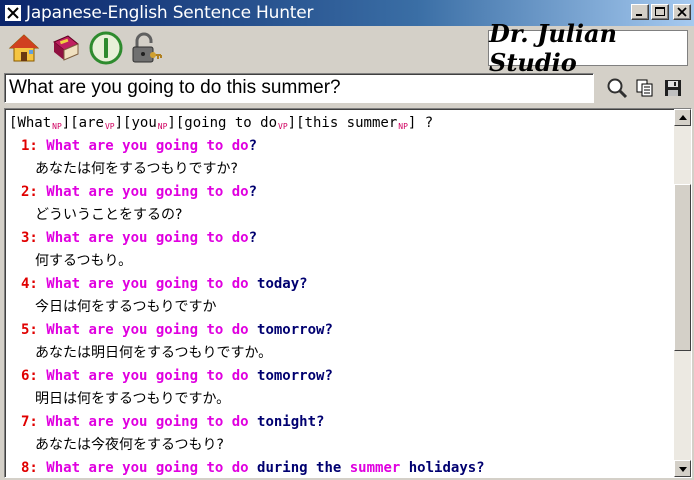 The image size is (694, 480). Describe the element at coordinates (339, 238) in the screenshot. I see `english-sentence: 3: What are you going to do?` at that location.